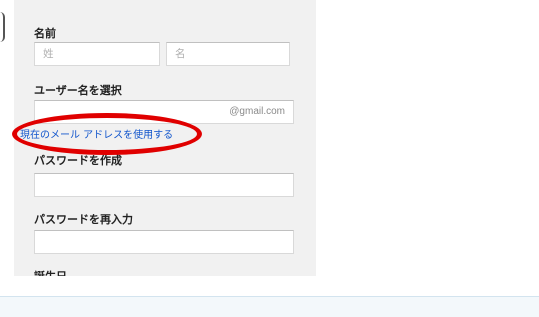  What do you see at coordinates (45, 33) in the screenshot?
I see `name-label: 名前` at bounding box center [45, 33].